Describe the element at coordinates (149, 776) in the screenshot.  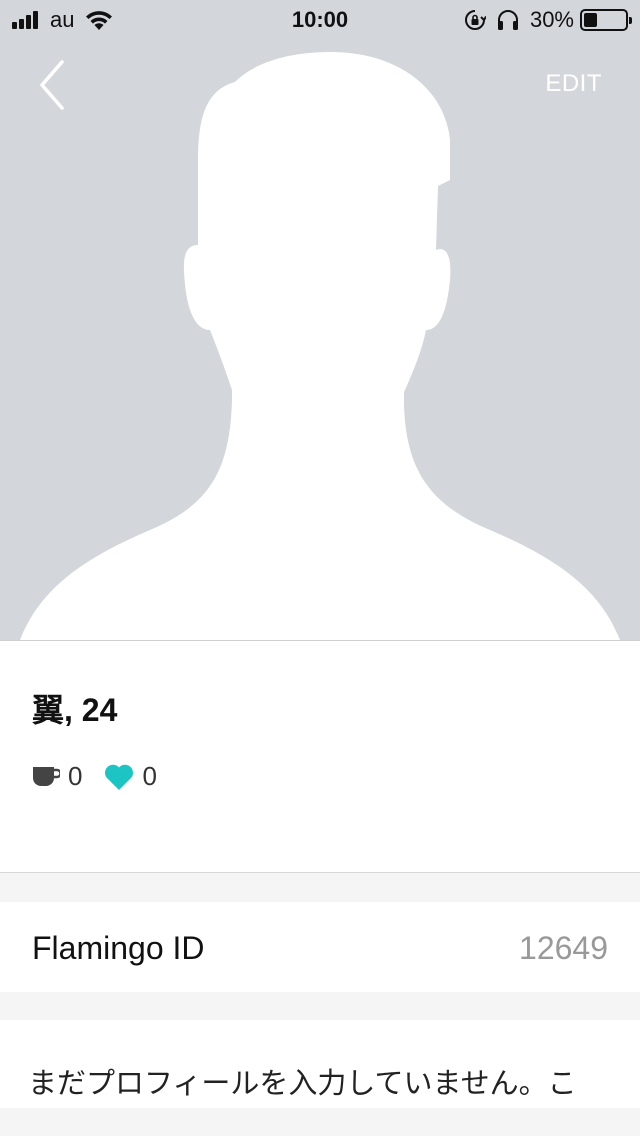
I see `likes-count: 0` at that location.